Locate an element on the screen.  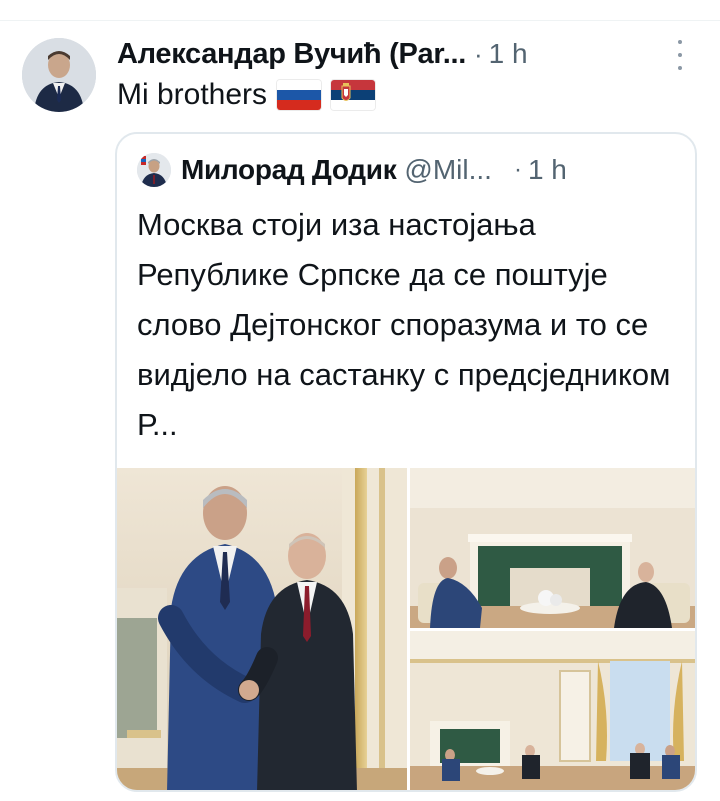
photo-meeting-hall is located at coordinates (552, 710).